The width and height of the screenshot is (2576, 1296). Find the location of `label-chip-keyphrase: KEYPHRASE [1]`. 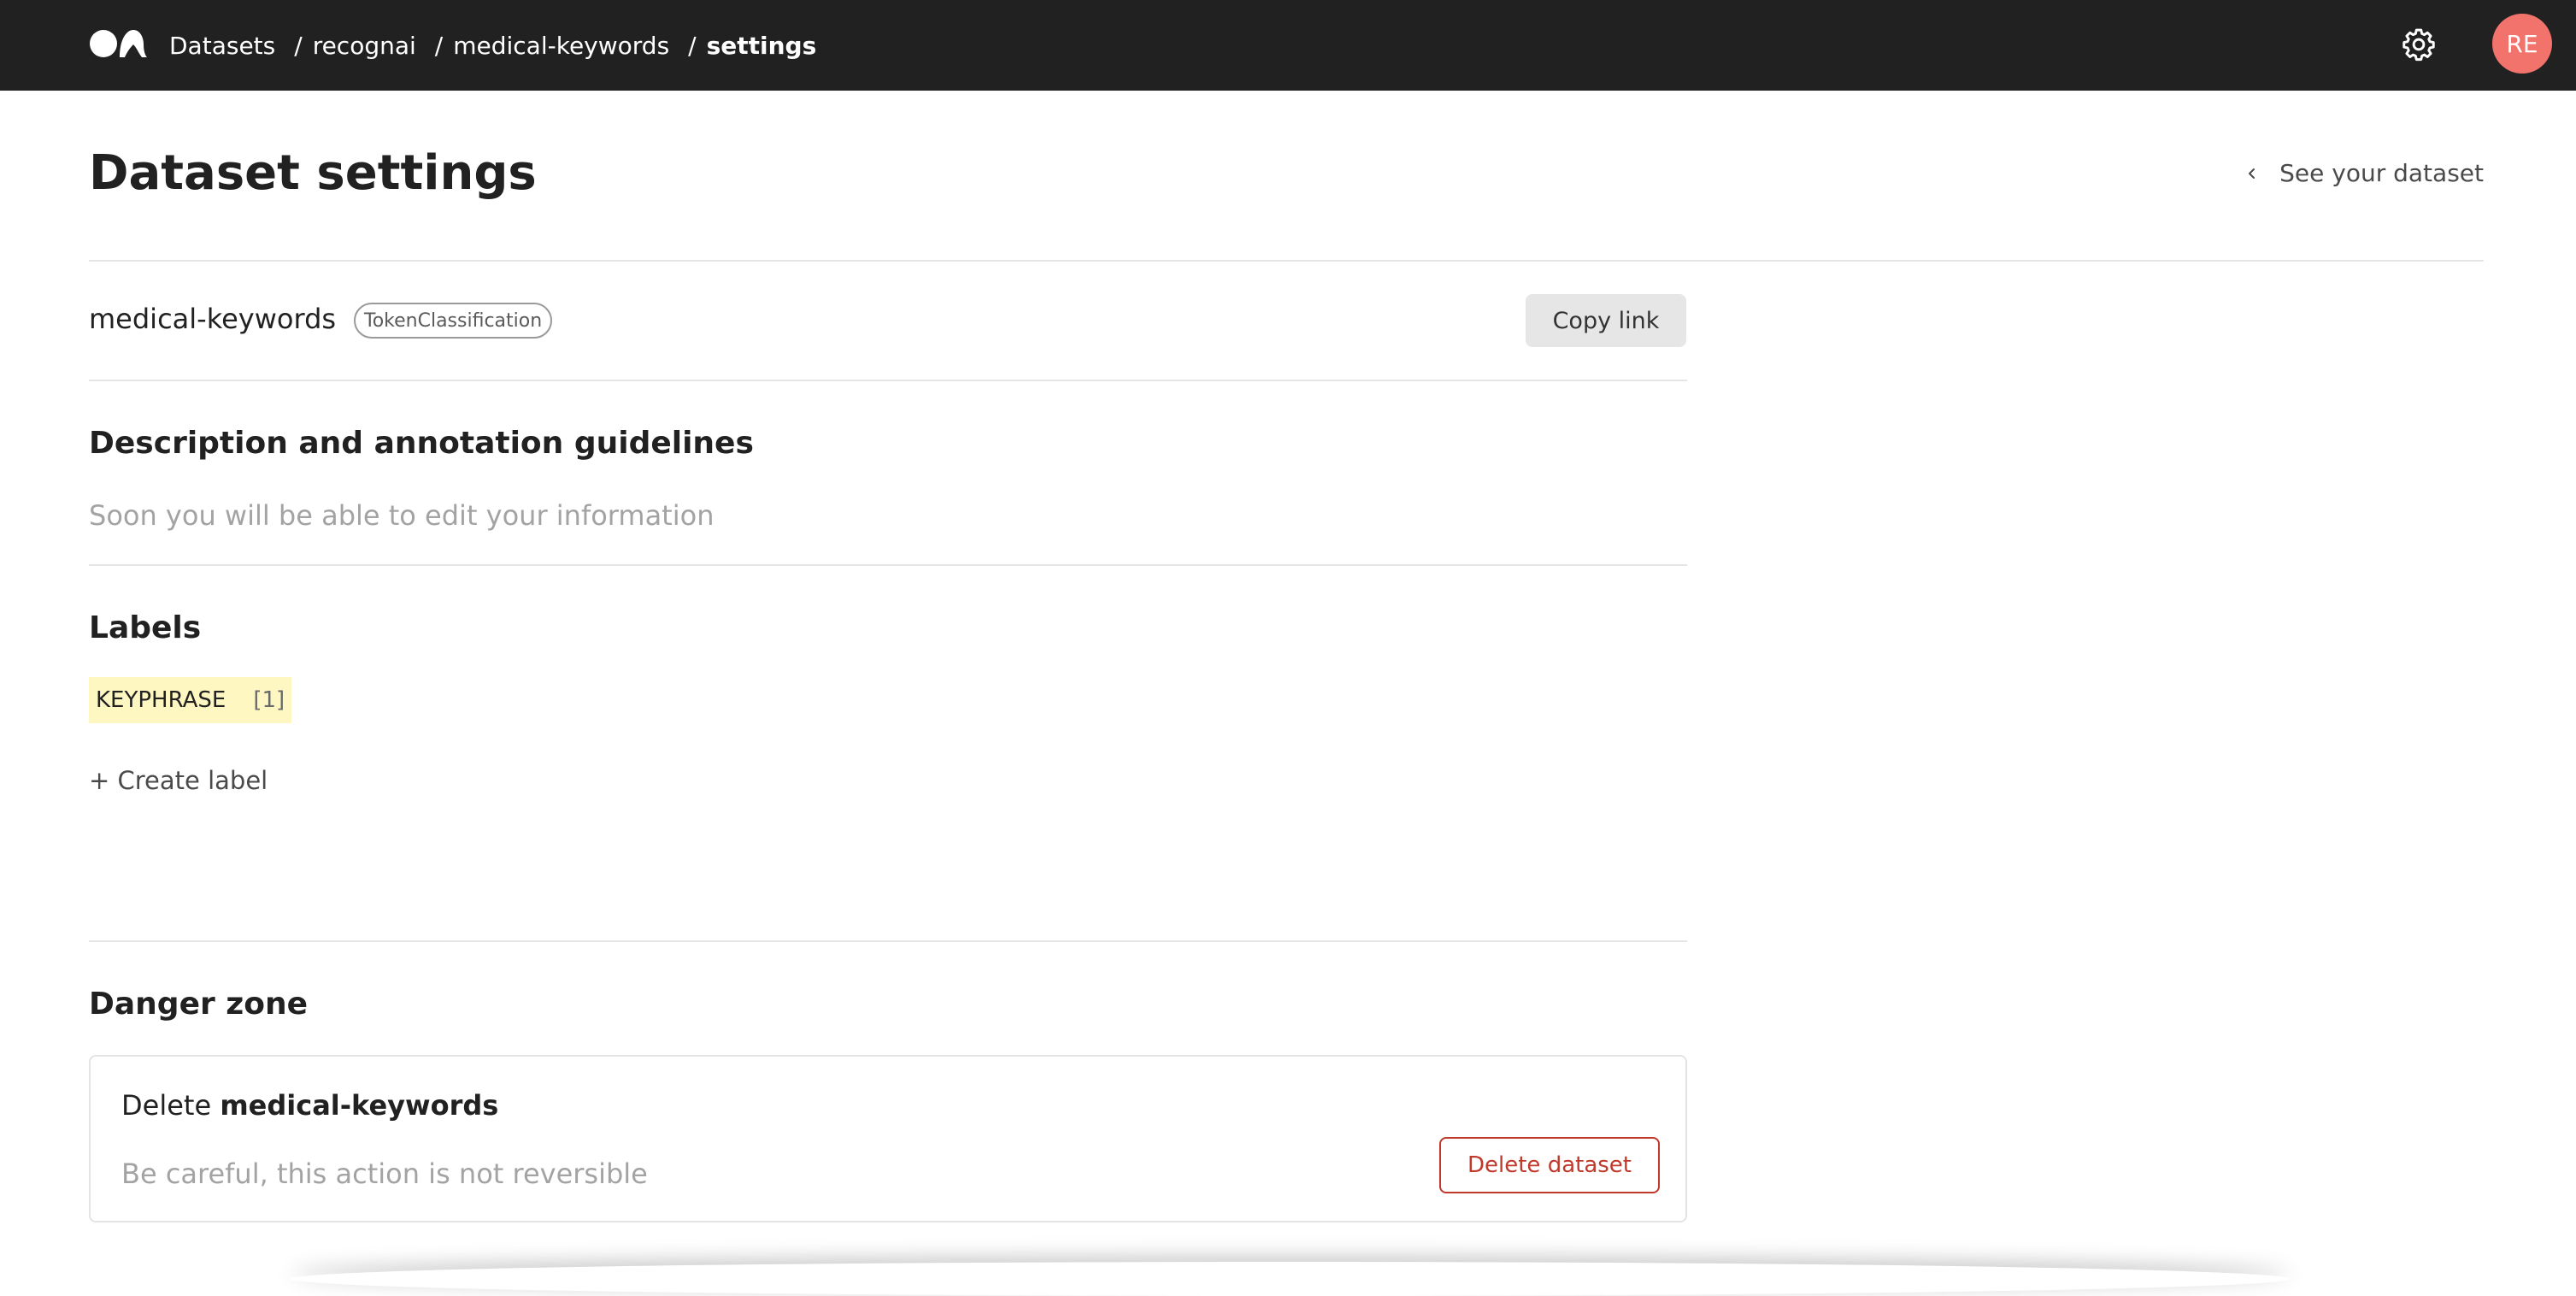

label-chip-keyphrase: KEYPHRASE [1] is located at coordinates (190, 700).